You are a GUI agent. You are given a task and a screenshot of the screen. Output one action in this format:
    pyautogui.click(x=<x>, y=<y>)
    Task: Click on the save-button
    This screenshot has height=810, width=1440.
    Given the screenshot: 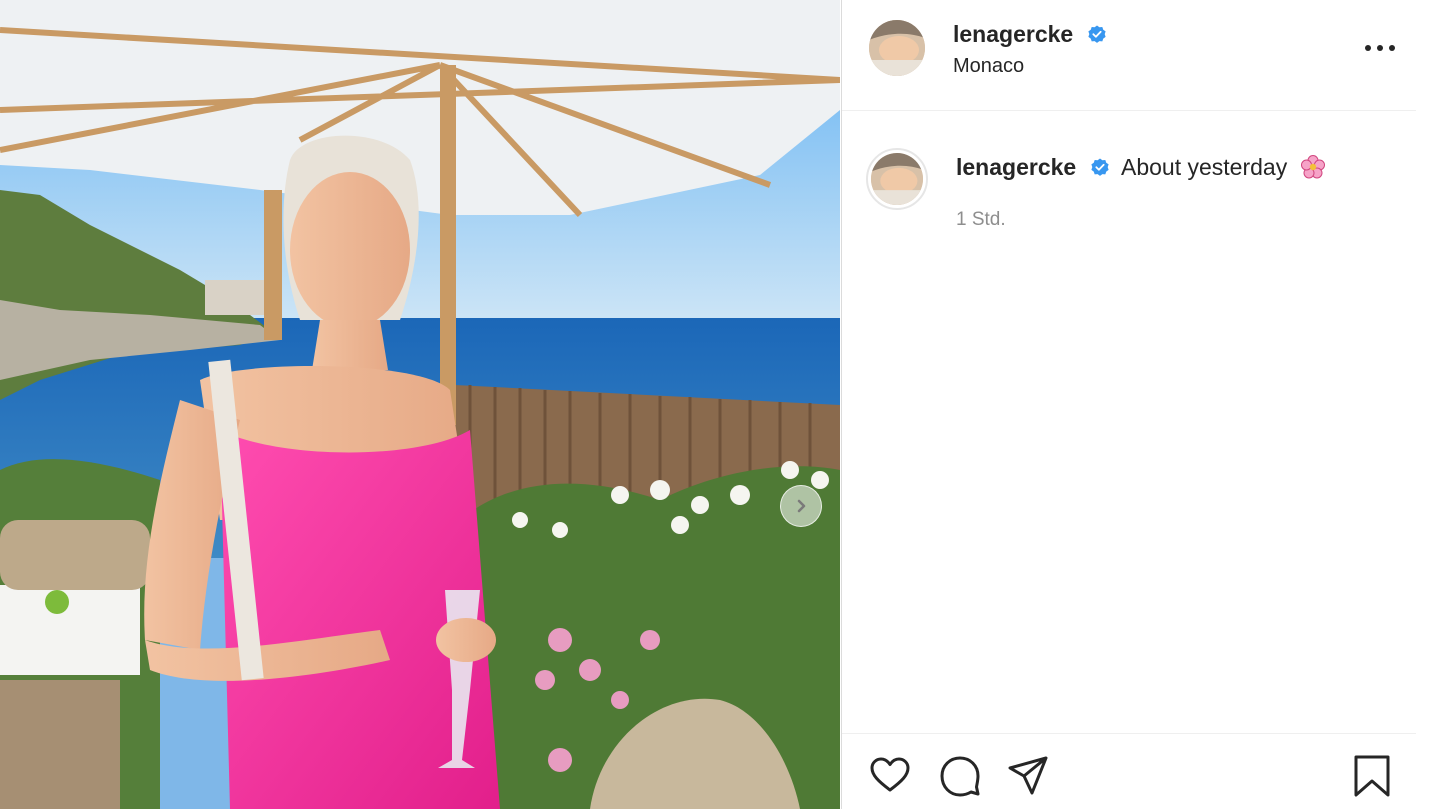 What is the action you would take?
    pyautogui.click(x=1372, y=776)
    